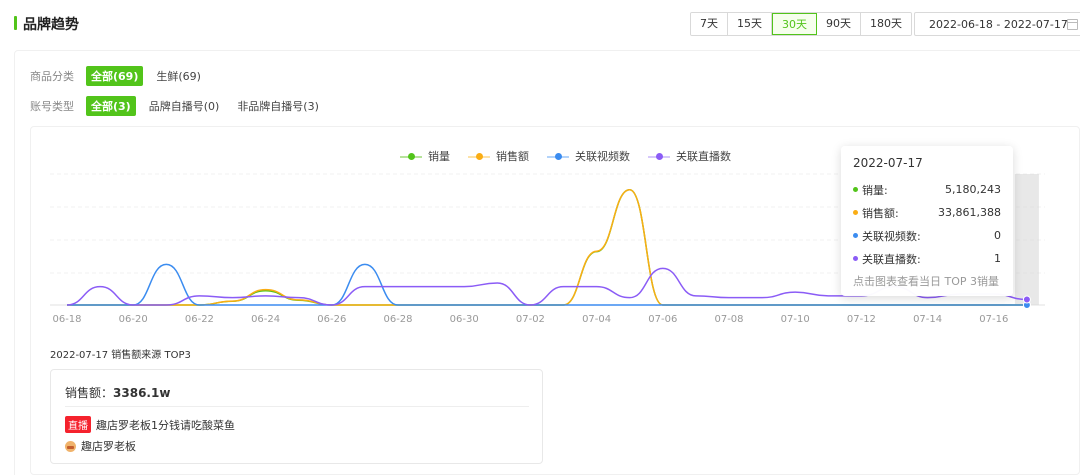 The image size is (1080, 475). Describe the element at coordinates (888, 163) in the screenshot. I see `tooltip-date: 2022-07-17` at that location.